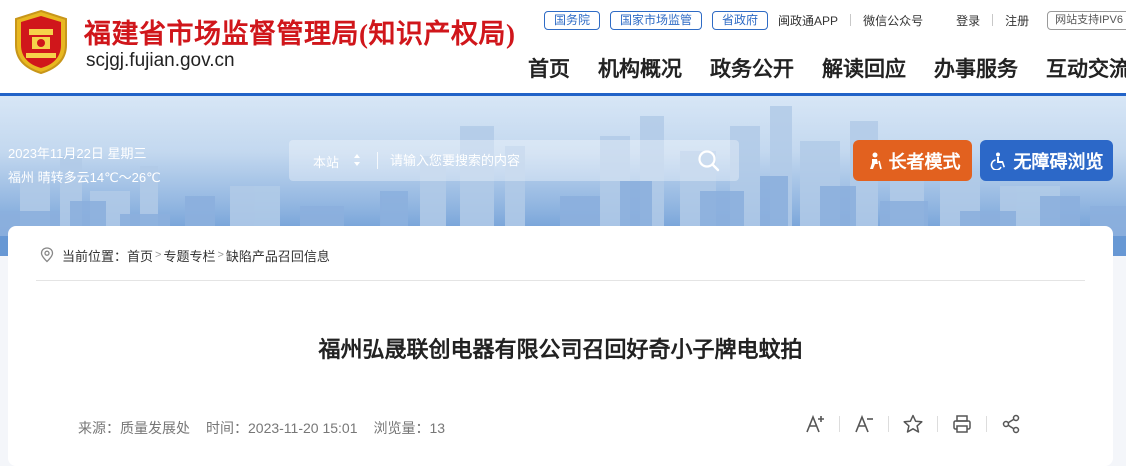 Image resolution: width=1126 pixels, height=466 pixels. Describe the element at coordinates (84, 177) in the screenshot. I see `weather-info: 福州 晴转多云14℃～26℃` at that location.